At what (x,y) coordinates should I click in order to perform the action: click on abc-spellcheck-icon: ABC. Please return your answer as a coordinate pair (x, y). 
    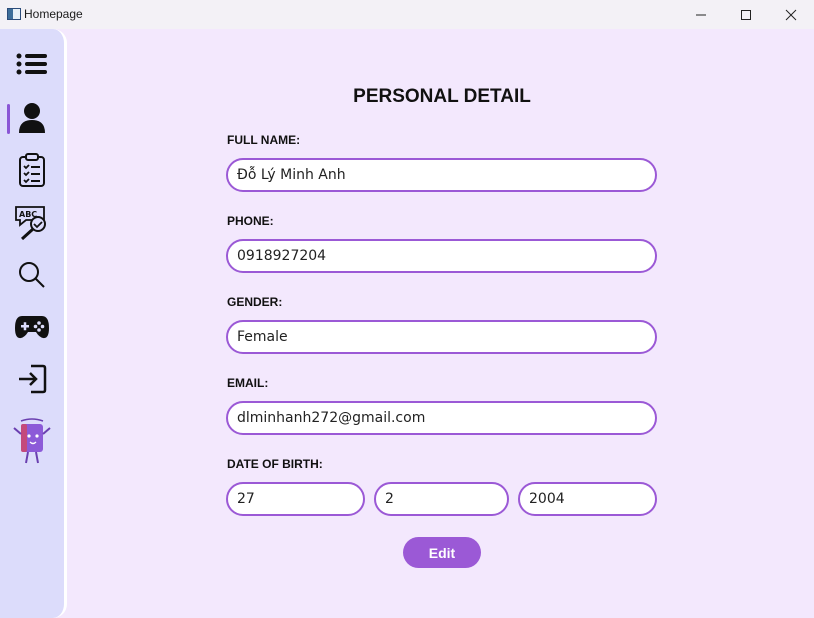
    Looking at the image, I should click on (30, 223).